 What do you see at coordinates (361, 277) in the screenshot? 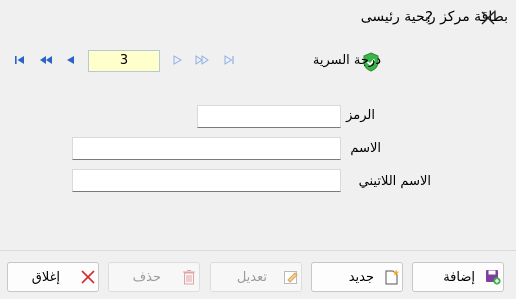
I see `new-button-label: جديد` at bounding box center [361, 277].